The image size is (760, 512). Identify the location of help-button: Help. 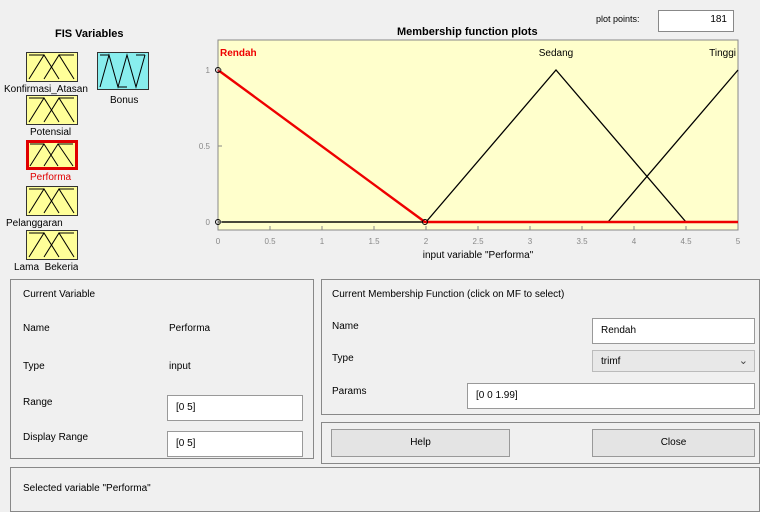
(420, 443).